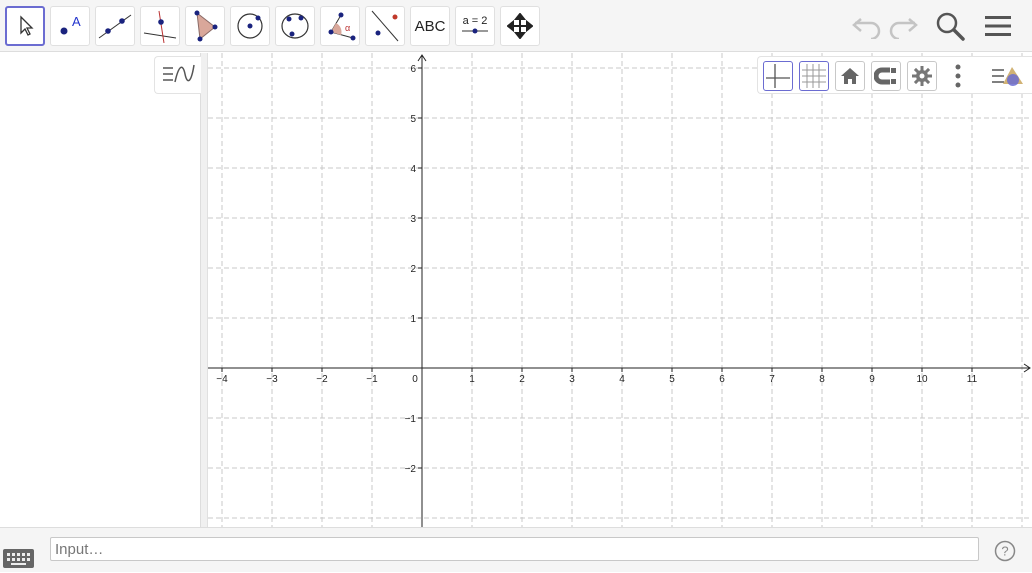 The width and height of the screenshot is (1032, 573). I want to click on point-capturing-button, so click(886, 76).